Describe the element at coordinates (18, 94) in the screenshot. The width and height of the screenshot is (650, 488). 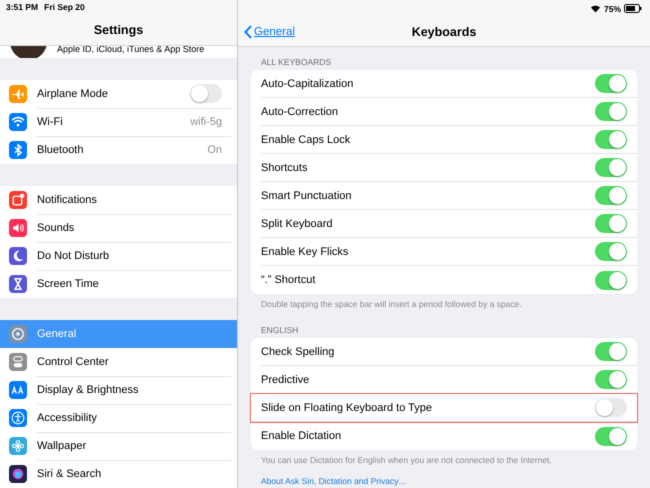
I see `airplane-icon` at that location.